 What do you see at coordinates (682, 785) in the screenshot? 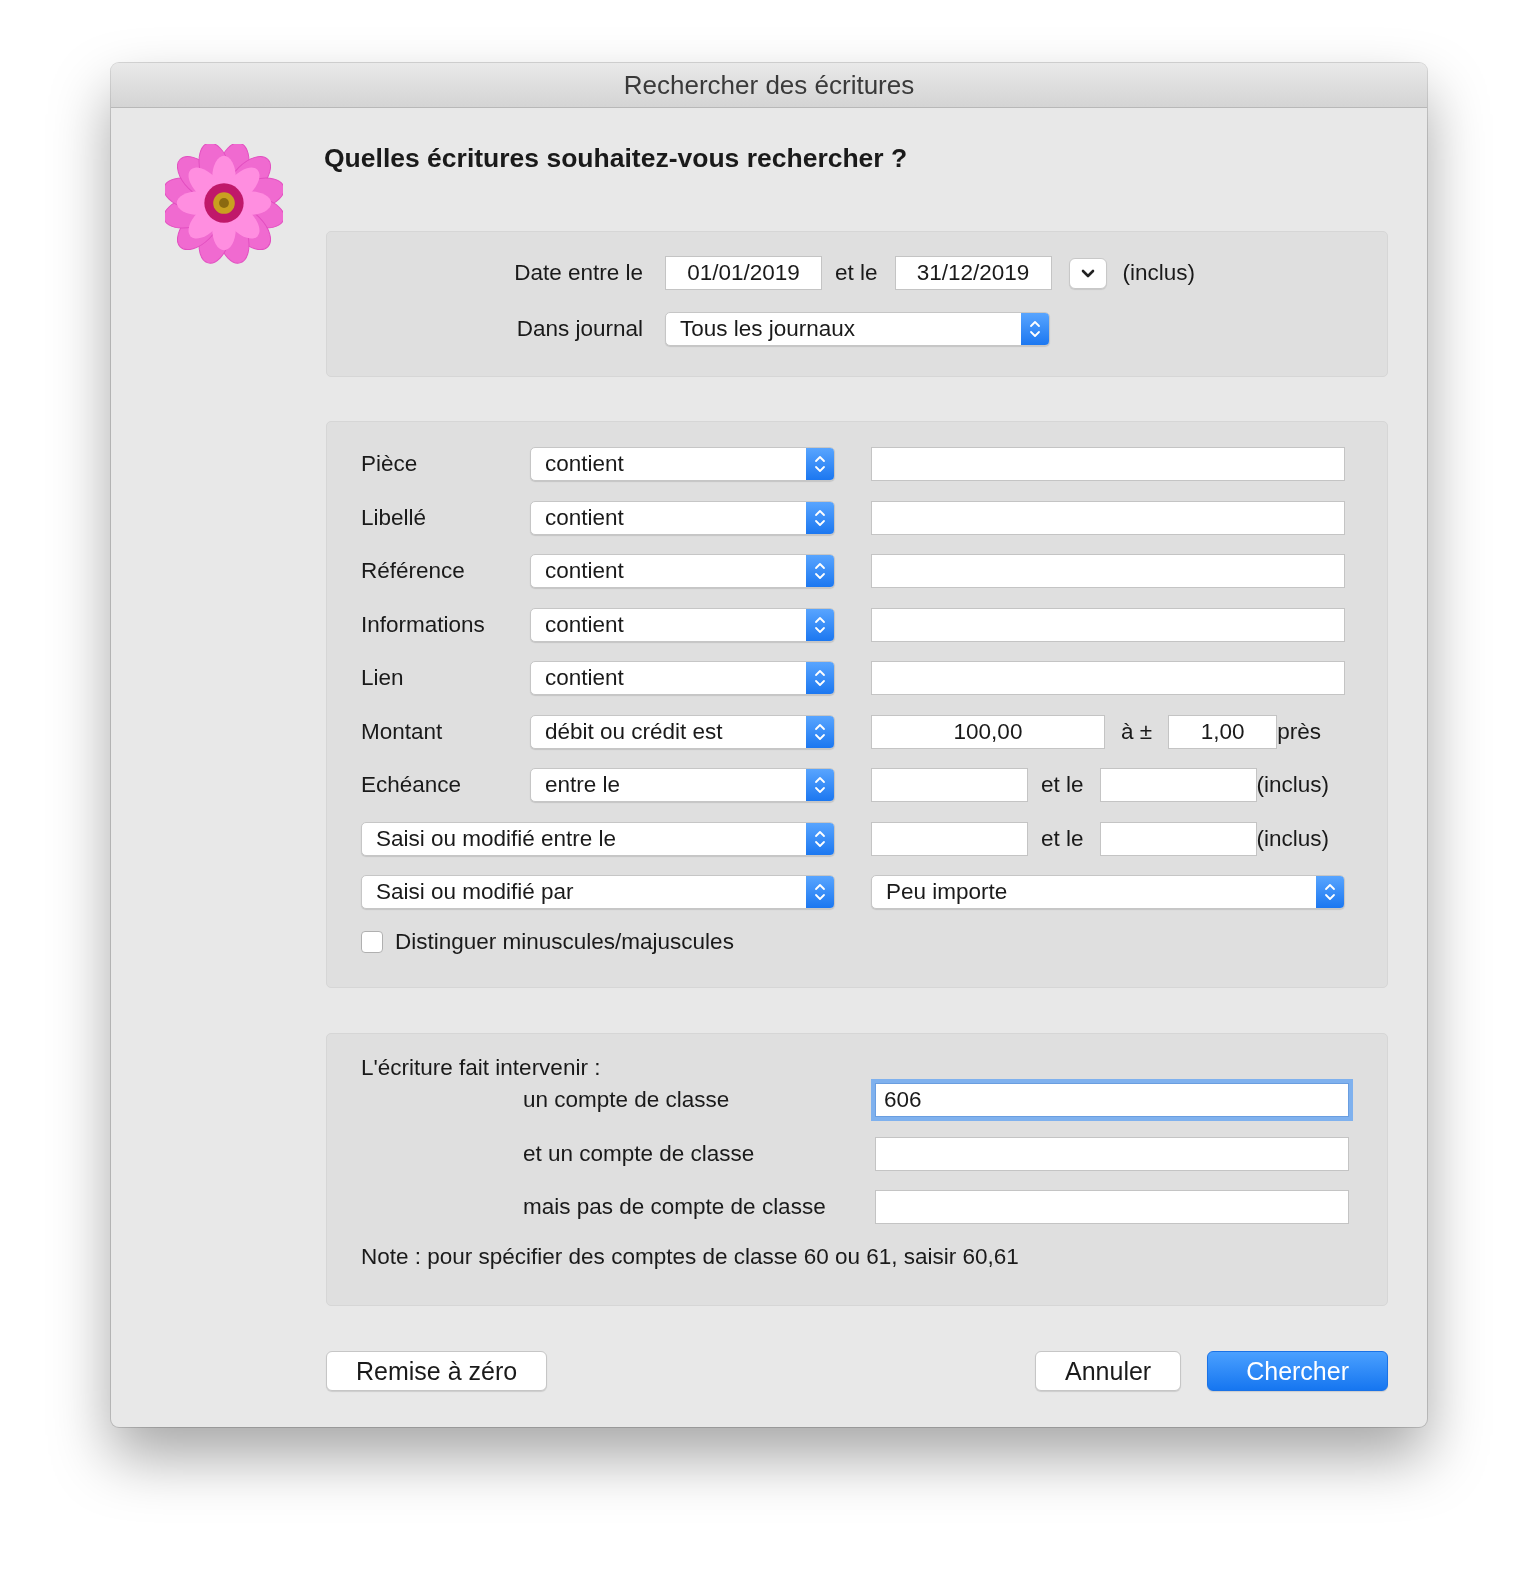
I see `operator-dropdown: entre le` at bounding box center [682, 785].